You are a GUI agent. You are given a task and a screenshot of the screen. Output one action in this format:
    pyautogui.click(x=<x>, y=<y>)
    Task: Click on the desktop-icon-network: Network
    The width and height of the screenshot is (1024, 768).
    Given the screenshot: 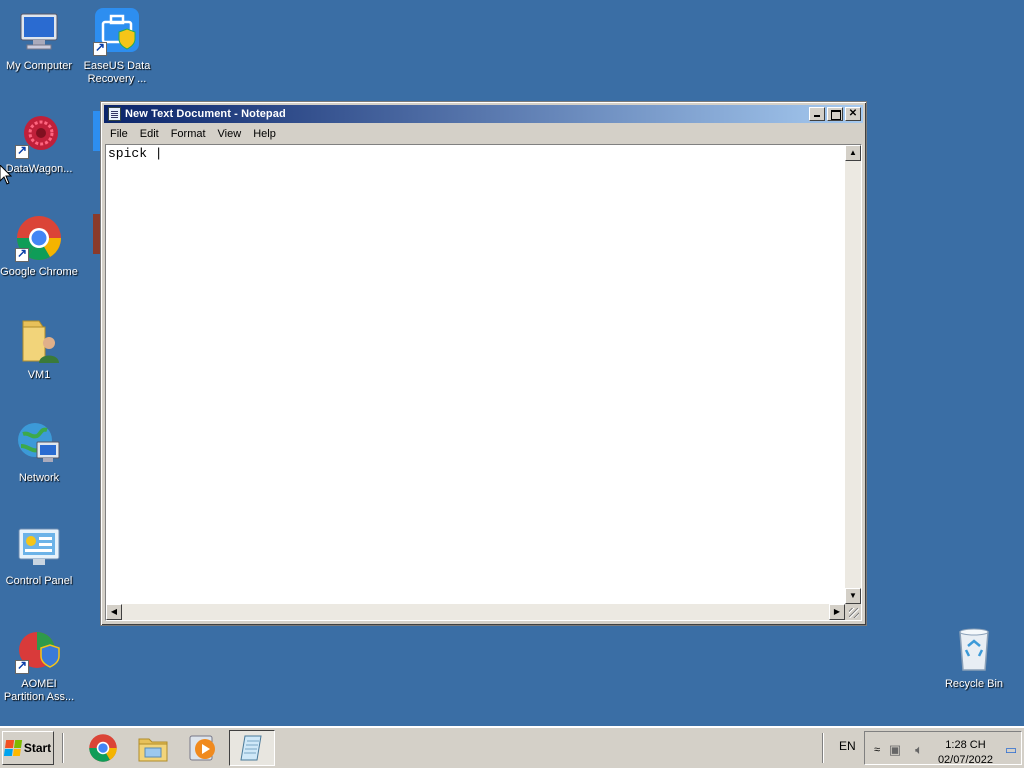 What is the action you would take?
    pyautogui.click(x=39, y=452)
    